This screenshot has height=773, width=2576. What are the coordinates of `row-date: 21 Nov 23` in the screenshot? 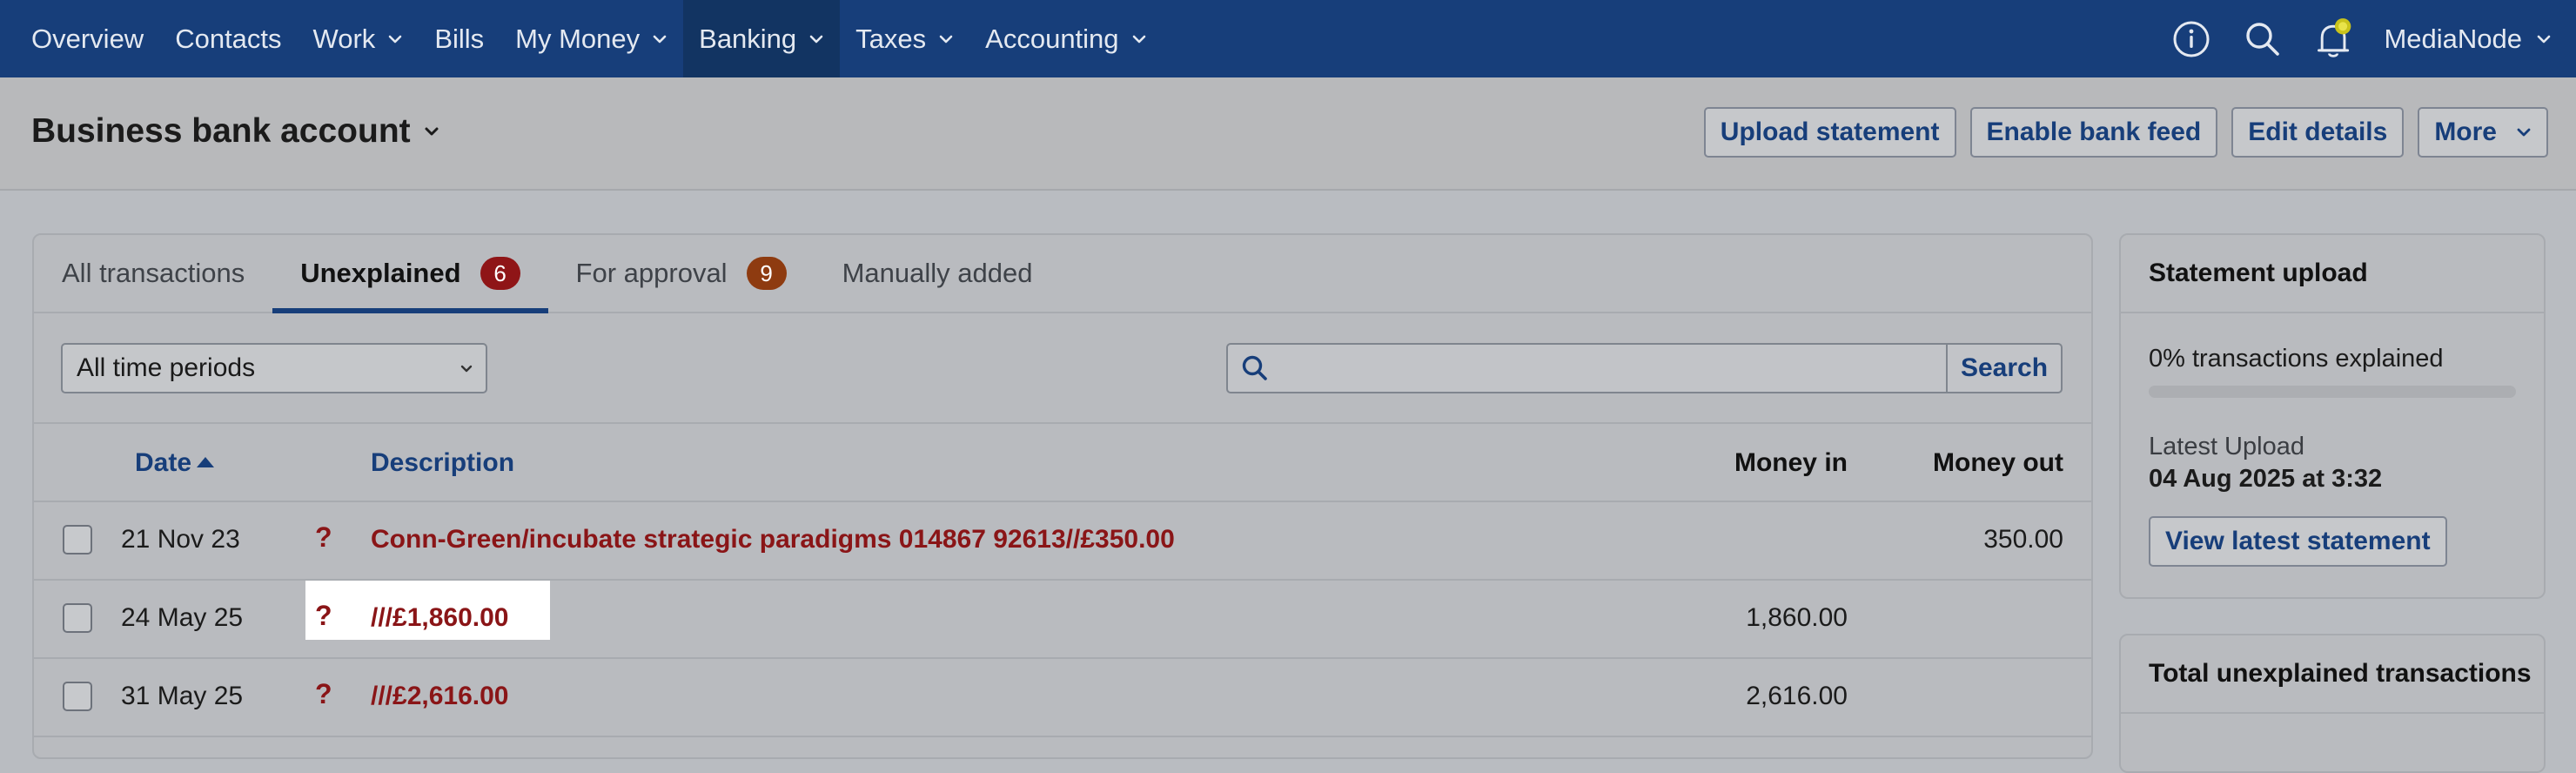 It's located at (180, 539).